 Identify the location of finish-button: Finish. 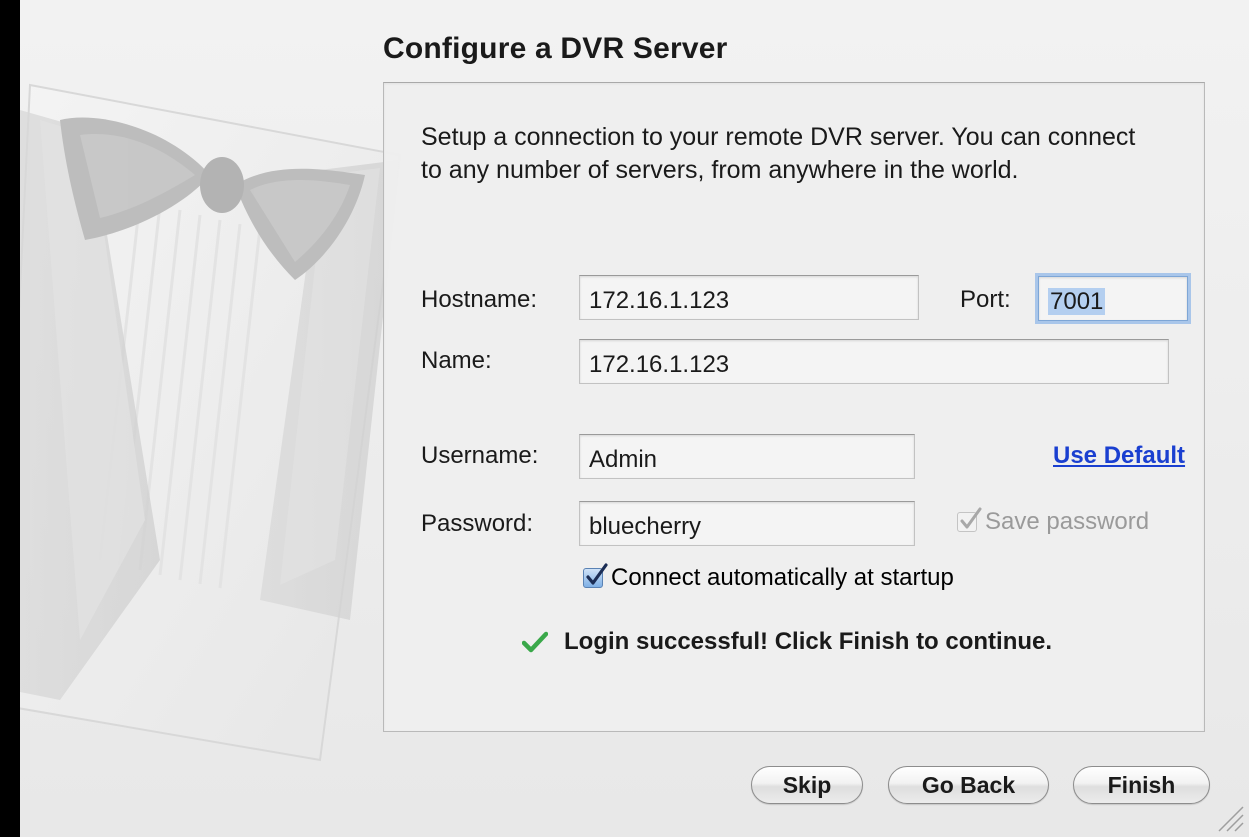
(1141, 785).